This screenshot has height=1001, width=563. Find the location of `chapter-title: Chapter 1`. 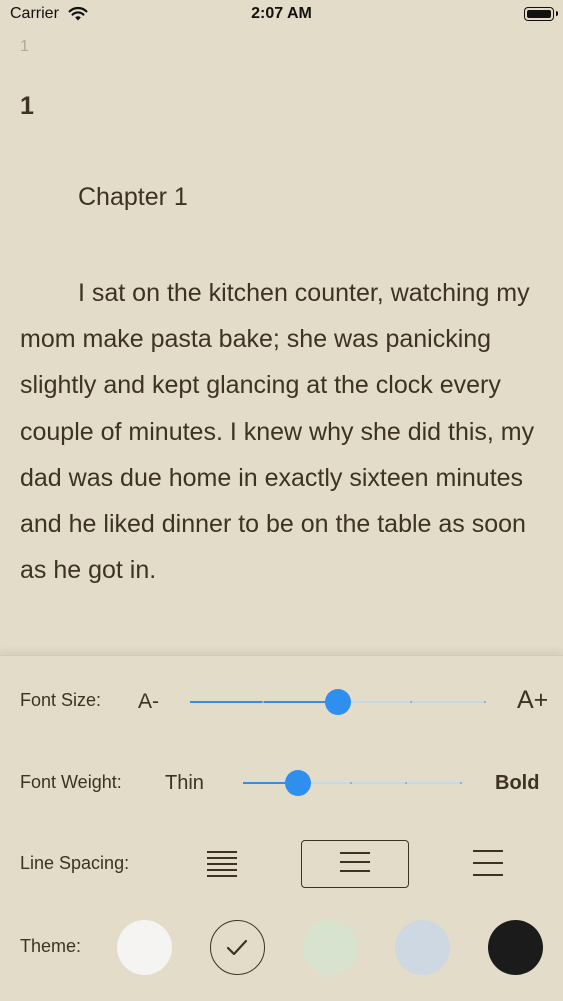

chapter-title: Chapter 1 is located at coordinates (133, 197).